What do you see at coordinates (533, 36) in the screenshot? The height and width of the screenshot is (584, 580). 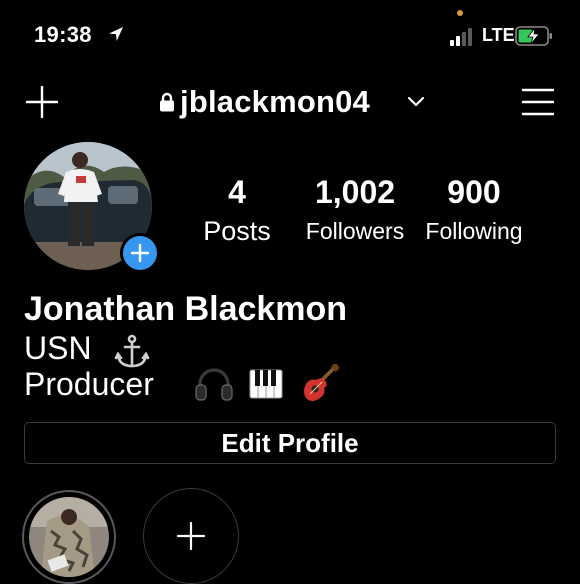 I see `battery-charging-icon` at bounding box center [533, 36].